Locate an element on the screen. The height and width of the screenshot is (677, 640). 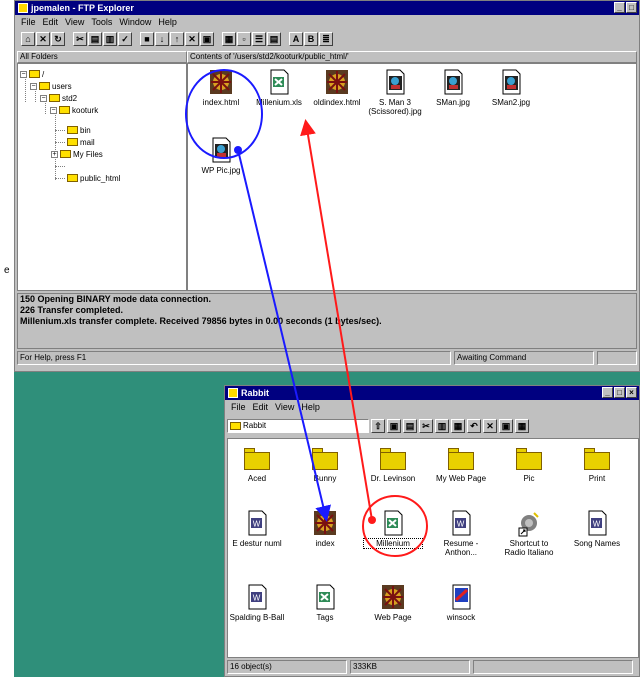
map-drive-icon: ▣ is located at coordinates (394, 426).